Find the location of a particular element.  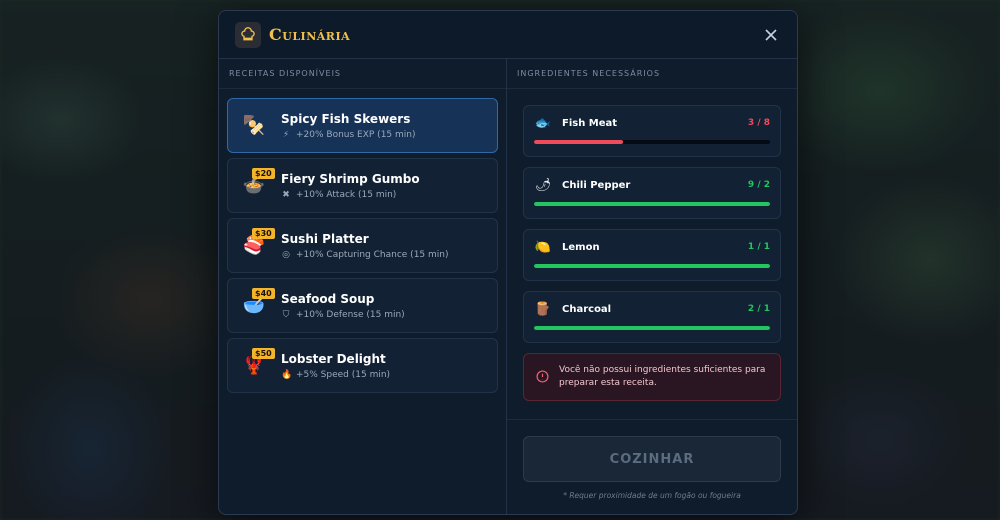

ingredient-item: 🪵 Charcoal 2 / 1 is located at coordinates (652, 317).